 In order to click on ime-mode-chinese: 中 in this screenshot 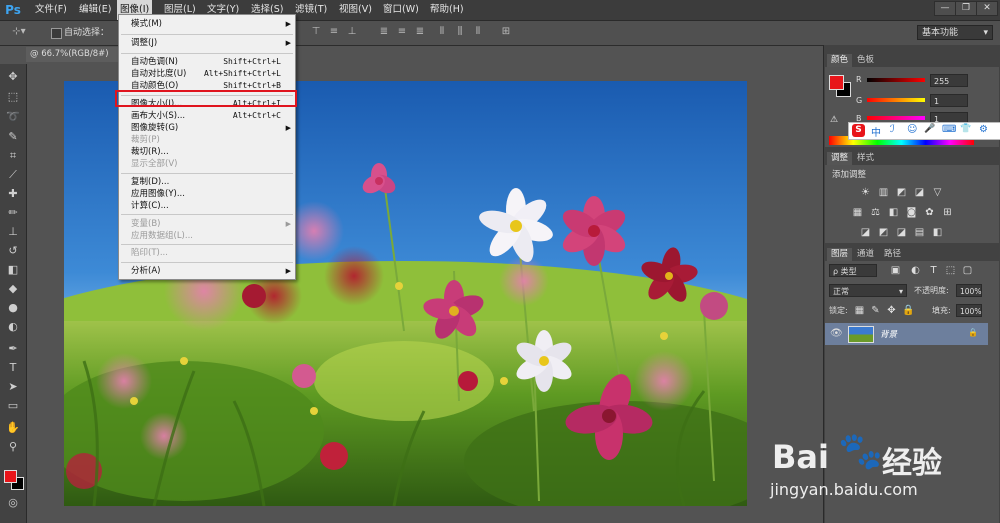, I will do `click(876, 131)`.